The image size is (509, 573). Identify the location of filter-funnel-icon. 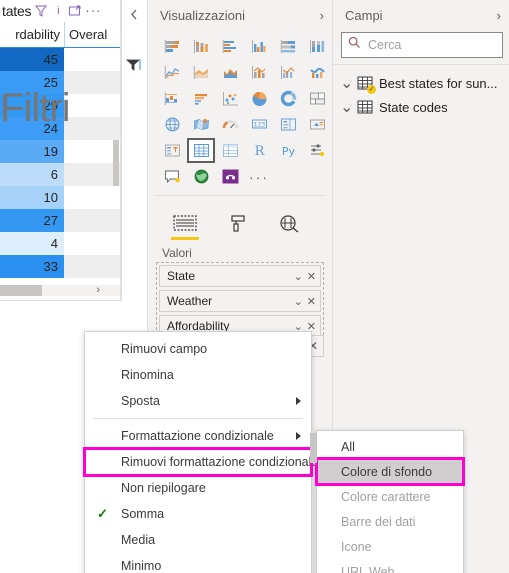
(134, 64).